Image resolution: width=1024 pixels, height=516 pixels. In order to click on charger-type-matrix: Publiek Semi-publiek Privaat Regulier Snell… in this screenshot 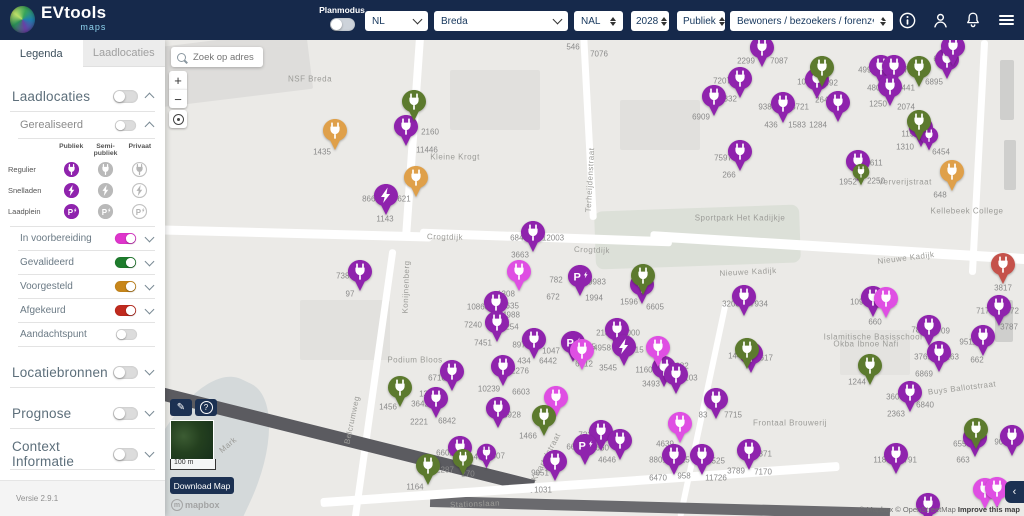, I will do `click(82, 182)`.